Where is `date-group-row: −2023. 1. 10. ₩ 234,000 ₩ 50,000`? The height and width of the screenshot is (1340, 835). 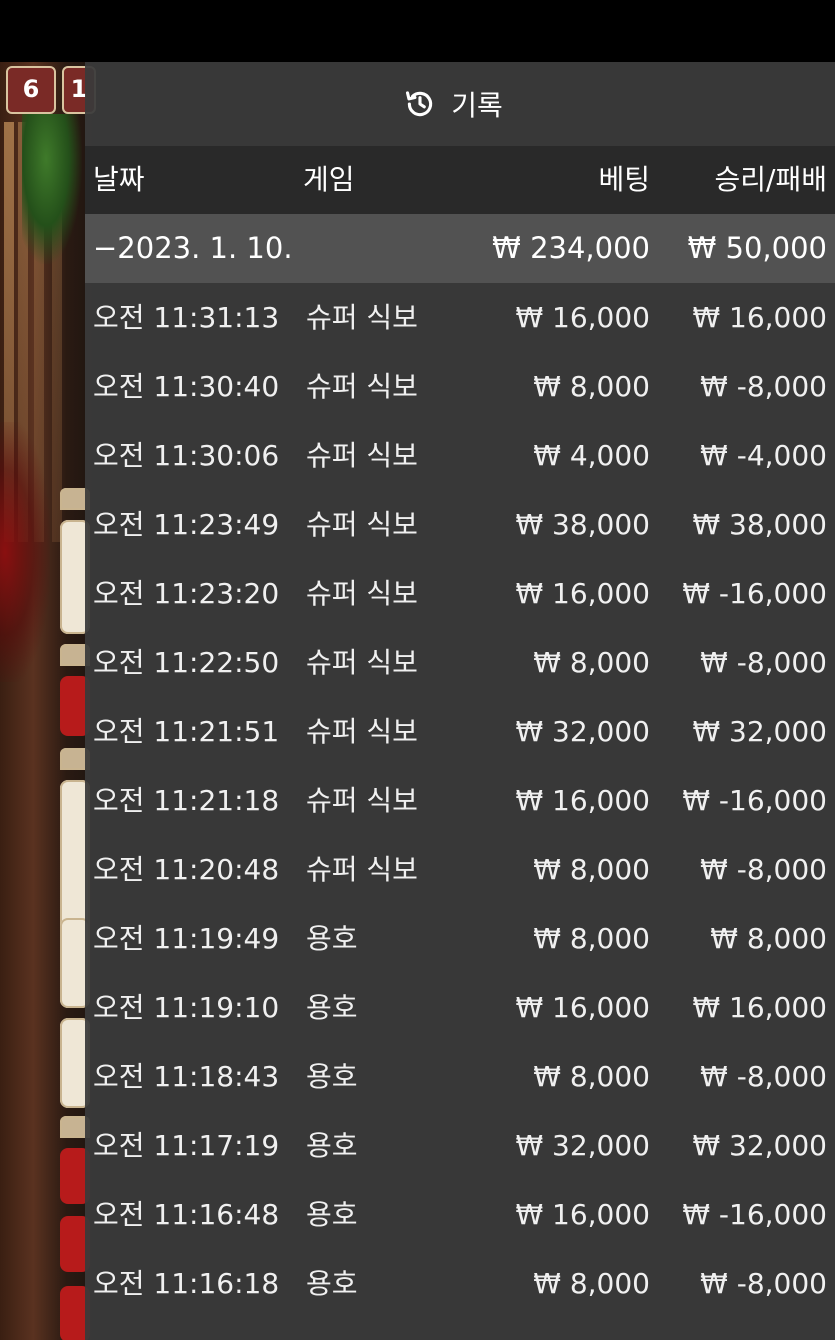 date-group-row: −2023. 1. 10. ₩ 234,000 ₩ 50,000 is located at coordinates (460, 248).